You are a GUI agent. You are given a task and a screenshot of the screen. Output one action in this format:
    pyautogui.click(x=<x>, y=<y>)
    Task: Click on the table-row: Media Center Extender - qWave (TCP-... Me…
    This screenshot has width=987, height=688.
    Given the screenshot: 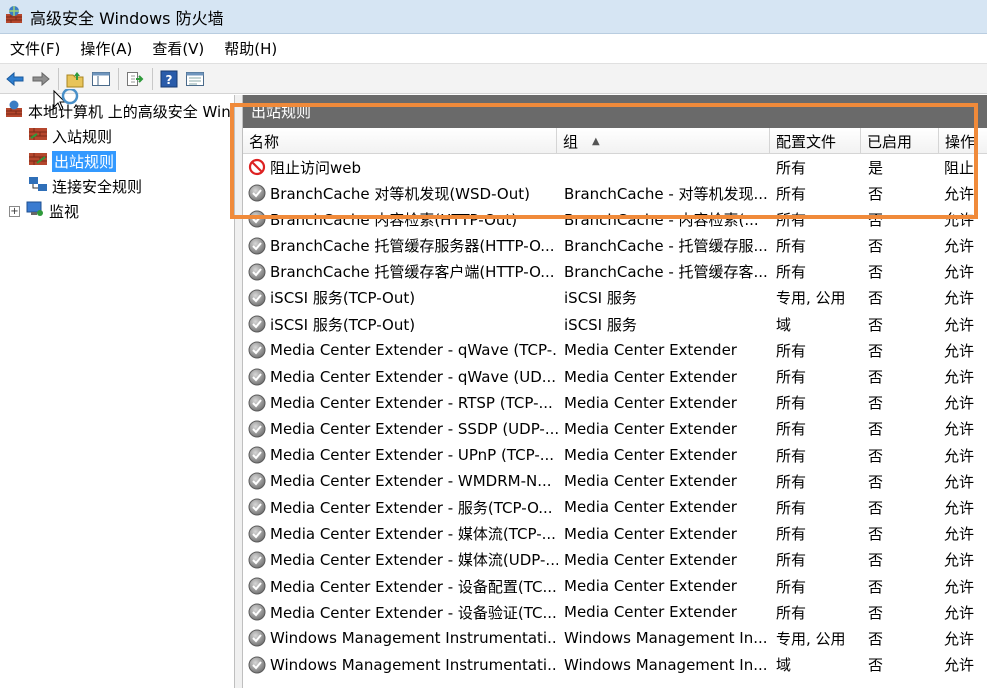 What is the action you would take?
    pyautogui.click(x=615, y=350)
    